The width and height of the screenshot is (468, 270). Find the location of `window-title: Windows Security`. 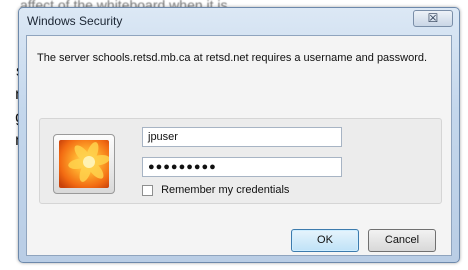

window-title: Windows Security is located at coordinates (75, 21).